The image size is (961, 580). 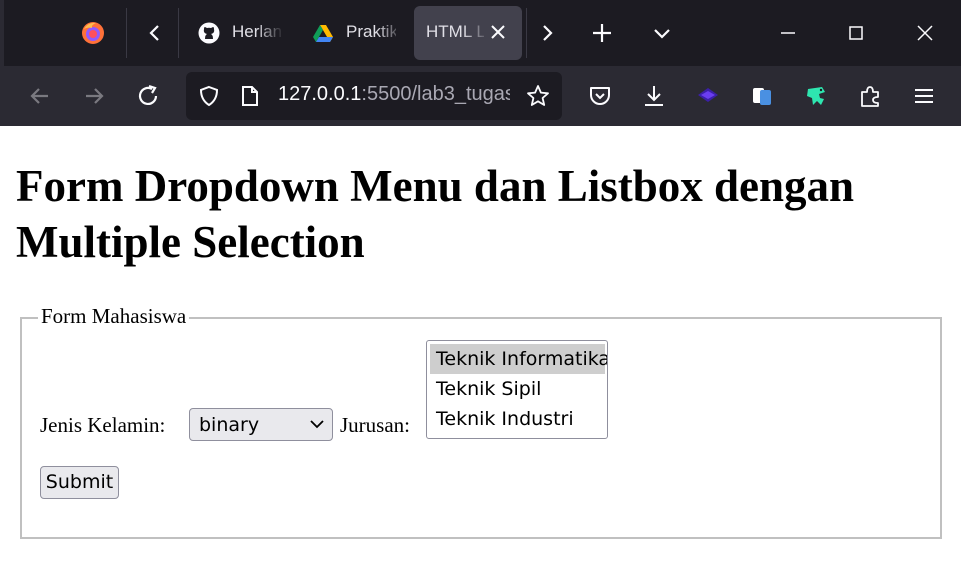 What do you see at coordinates (816, 96) in the screenshot?
I see `extension-dino-icon` at bounding box center [816, 96].